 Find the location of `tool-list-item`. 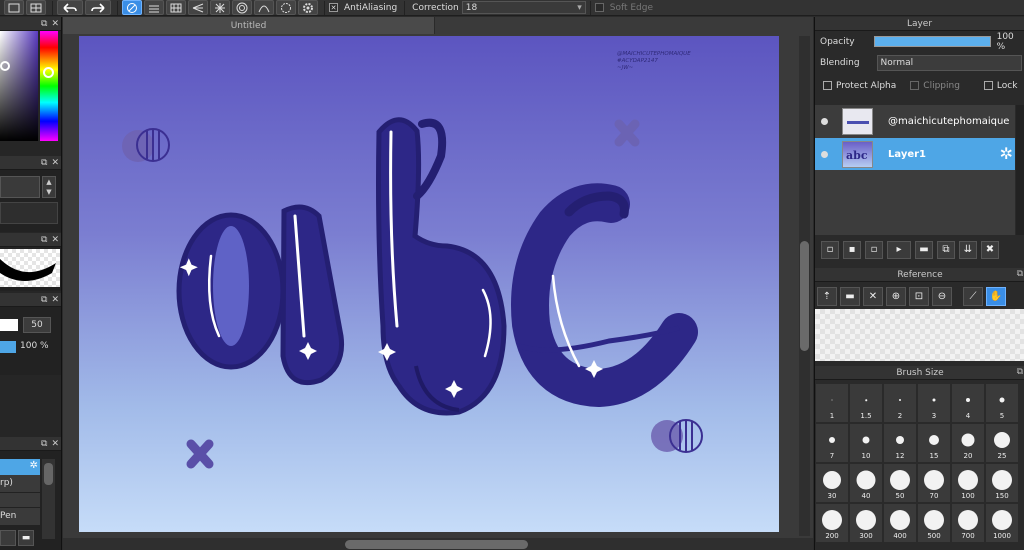

tool-list-item is located at coordinates (20, 500).